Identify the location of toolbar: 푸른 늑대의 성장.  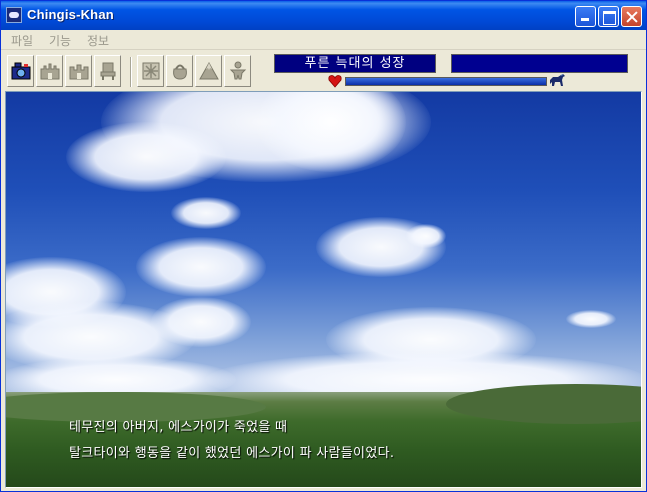
(323, 71).